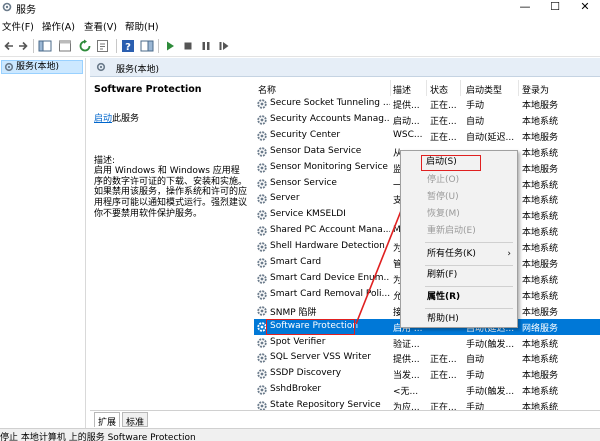  What do you see at coordinates (585, 7) in the screenshot?
I see `close-button: ✕` at bounding box center [585, 7].